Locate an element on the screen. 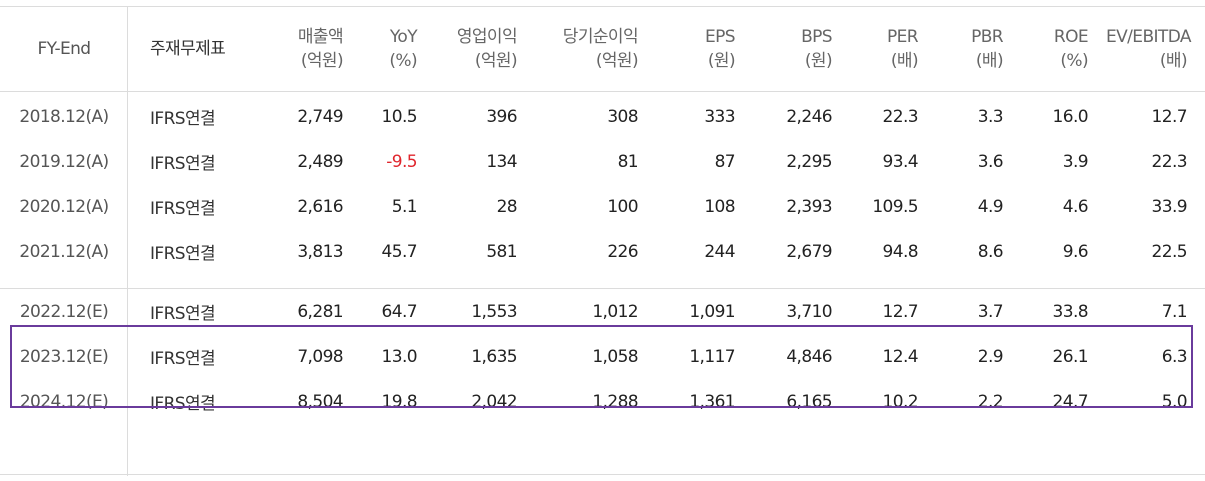 Image resolution: width=1205 pixels, height=481 pixels. column-divider is located at coordinates (127, 241).